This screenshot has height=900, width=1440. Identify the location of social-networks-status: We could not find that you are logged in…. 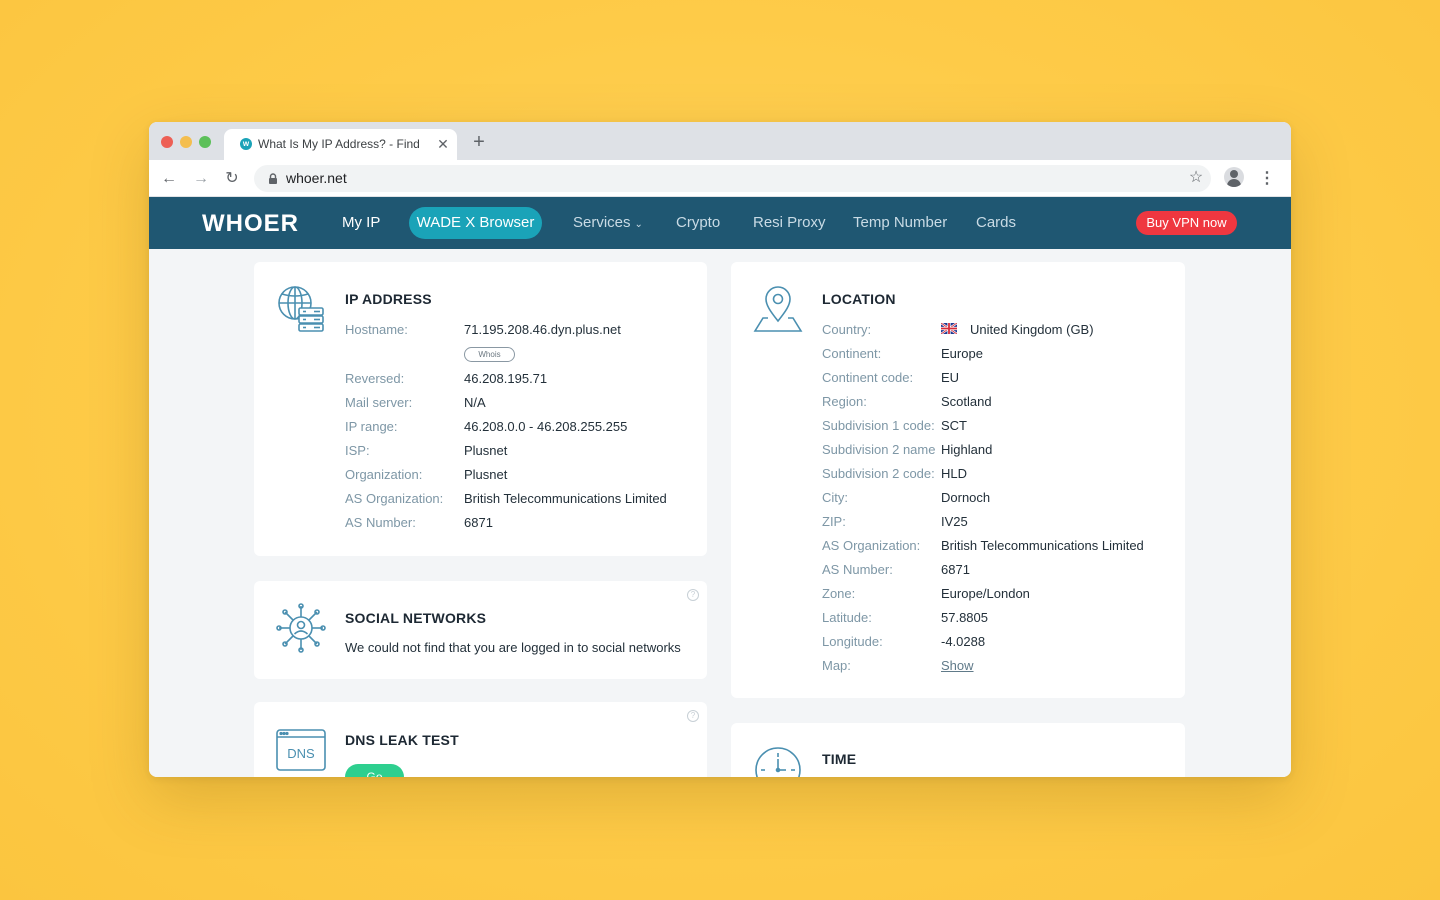
(513, 647).